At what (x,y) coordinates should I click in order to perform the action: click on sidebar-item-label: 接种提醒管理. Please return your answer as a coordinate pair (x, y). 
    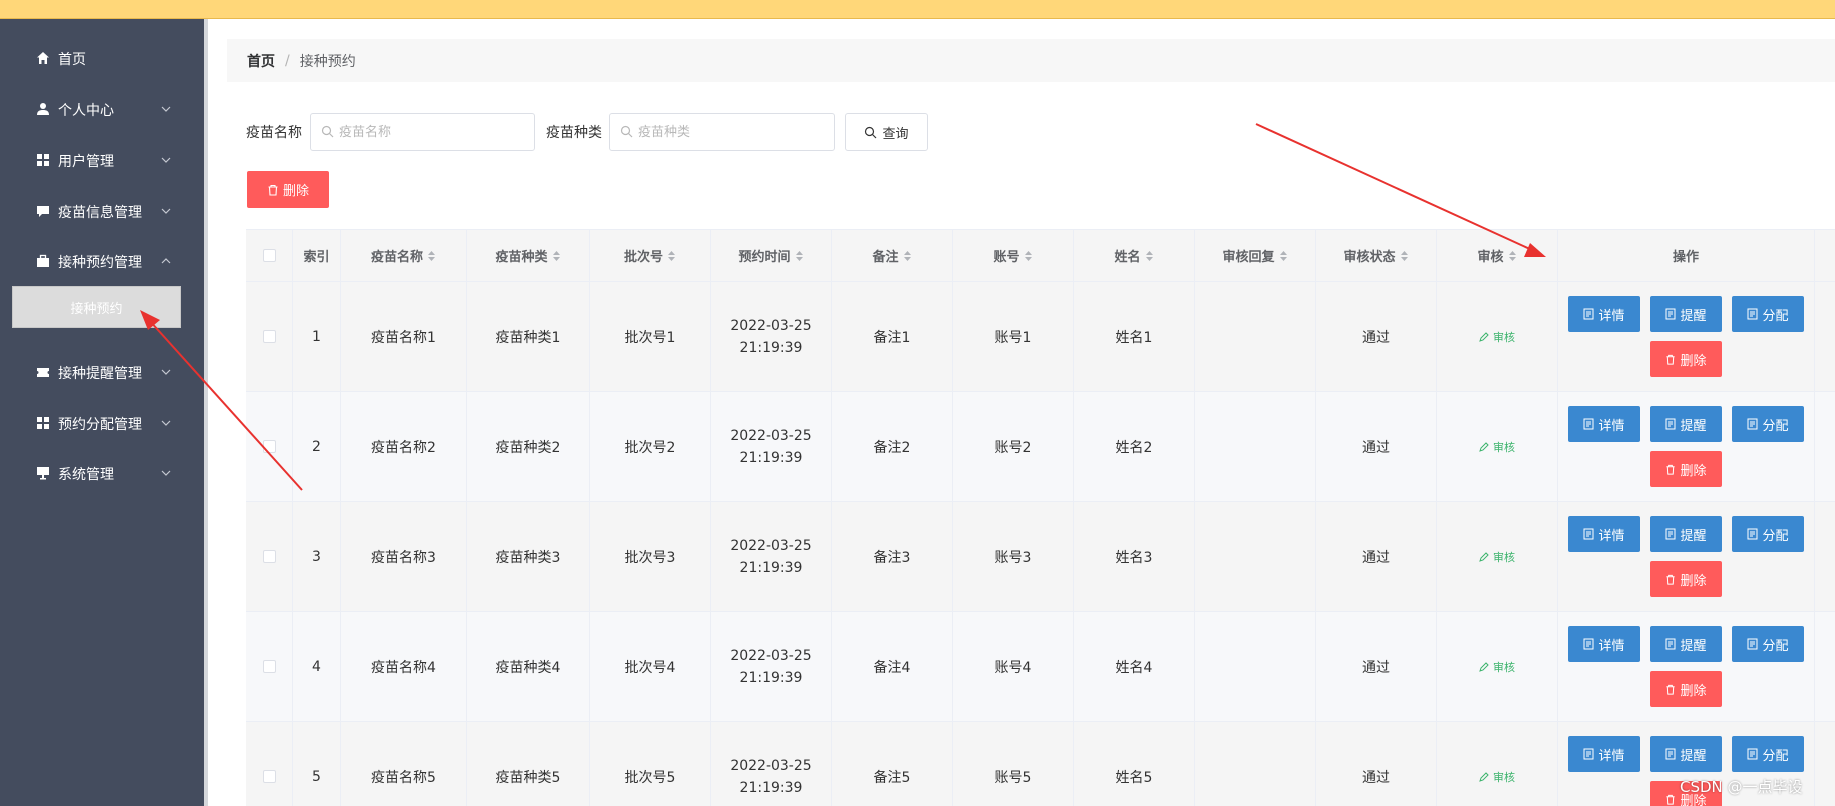
    Looking at the image, I should click on (100, 374).